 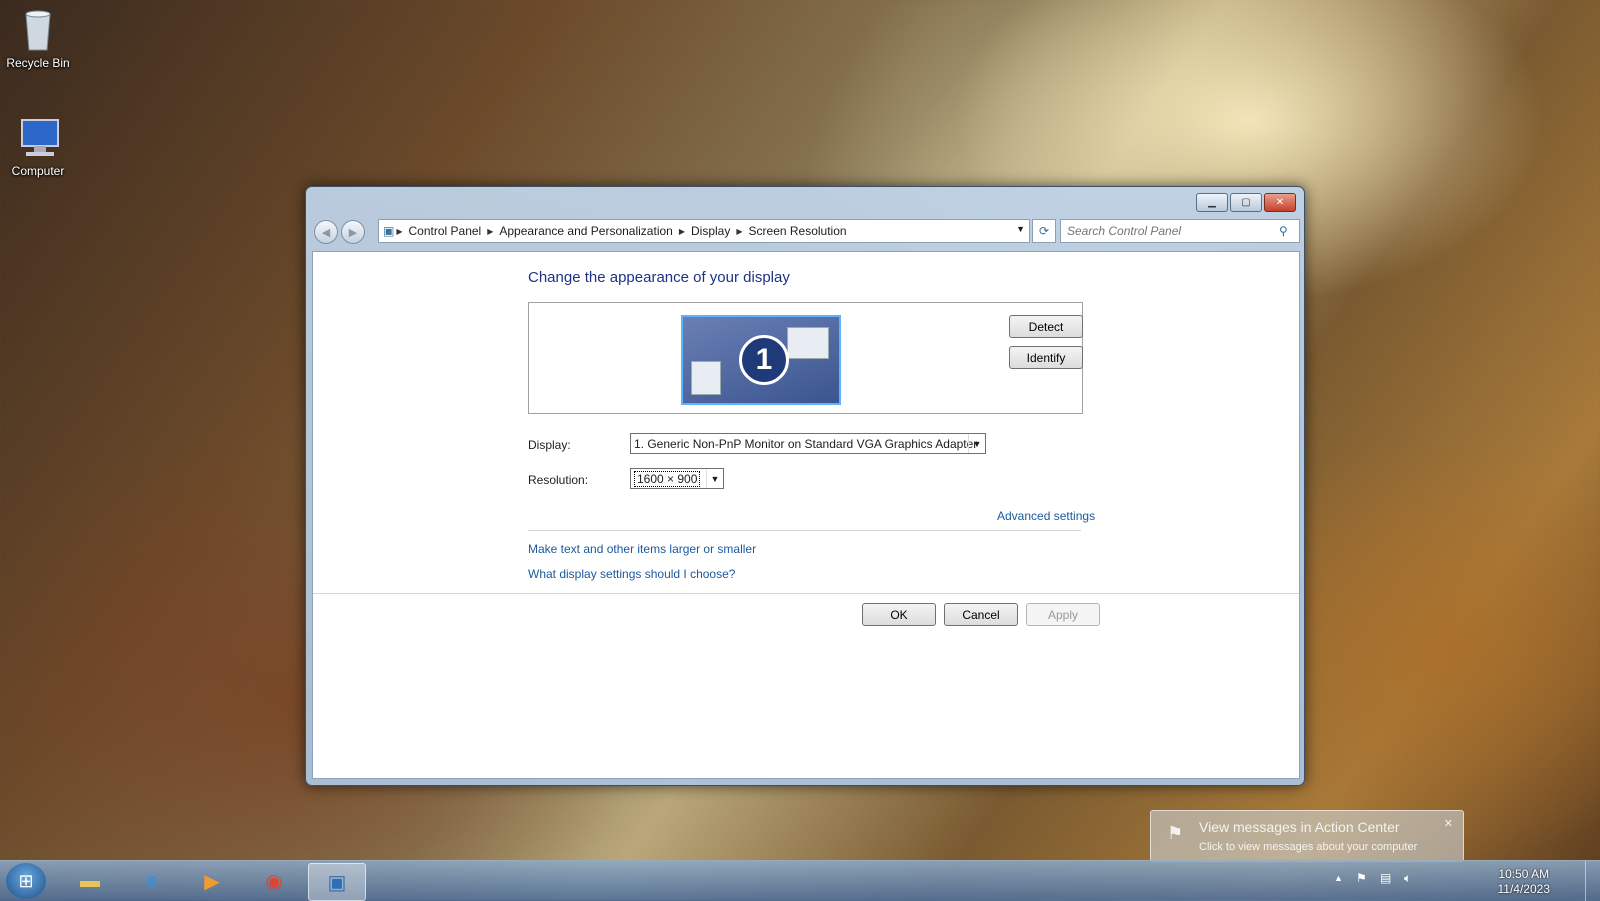 I want to click on display-label: Display:, so click(x=549, y=445).